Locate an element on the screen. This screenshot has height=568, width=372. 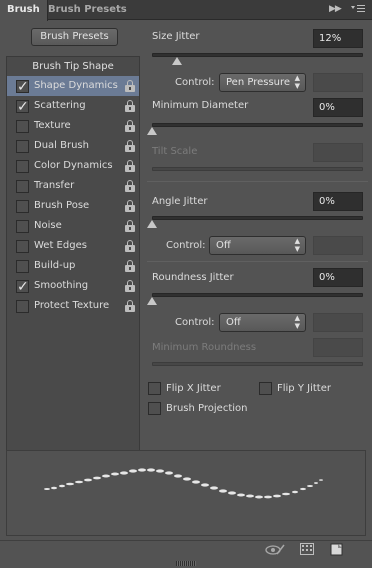
brush-option-label: Build-up is located at coordinates (55, 265).